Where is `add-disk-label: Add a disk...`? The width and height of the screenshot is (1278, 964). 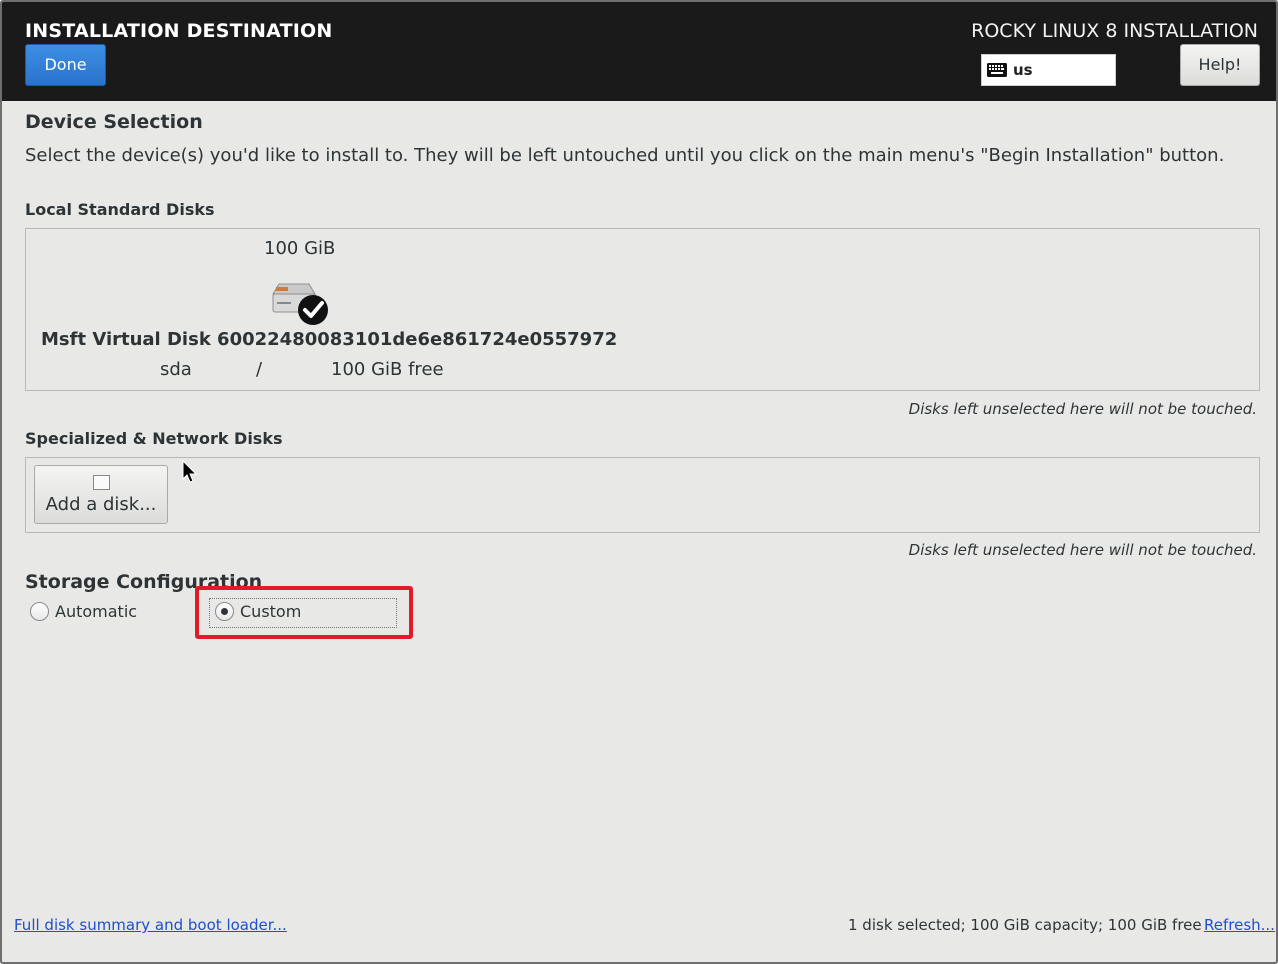 add-disk-label: Add a disk... is located at coordinates (101, 504).